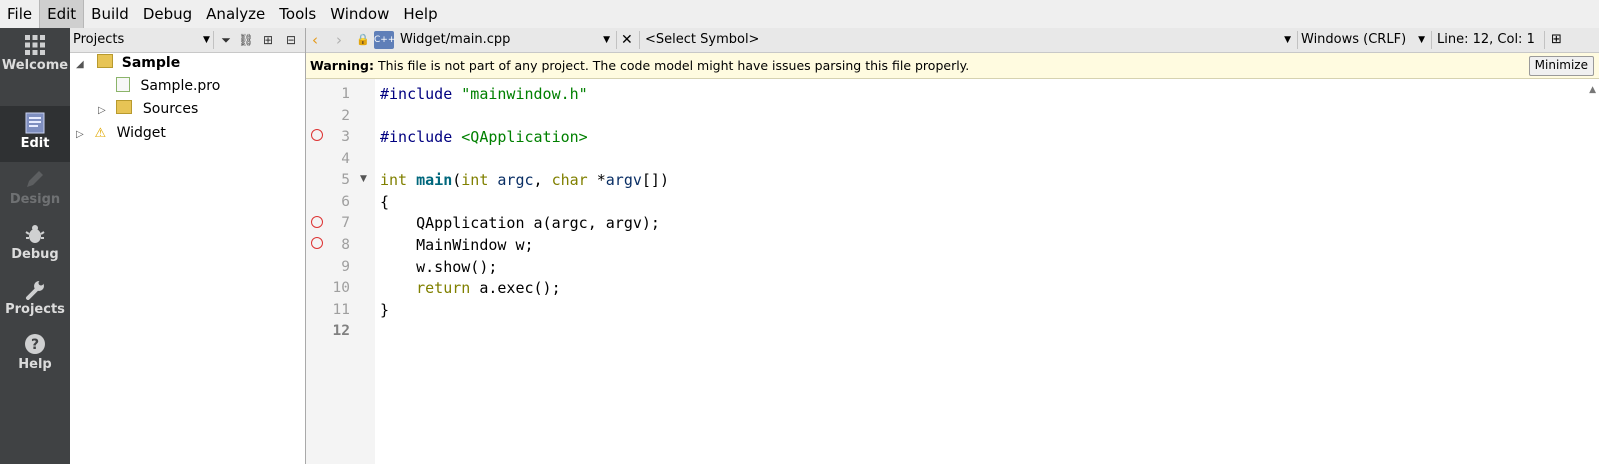  What do you see at coordinates (151, 63) in the screenshot?
I see `tree-label: Sample` at bounding box center [151, 63].